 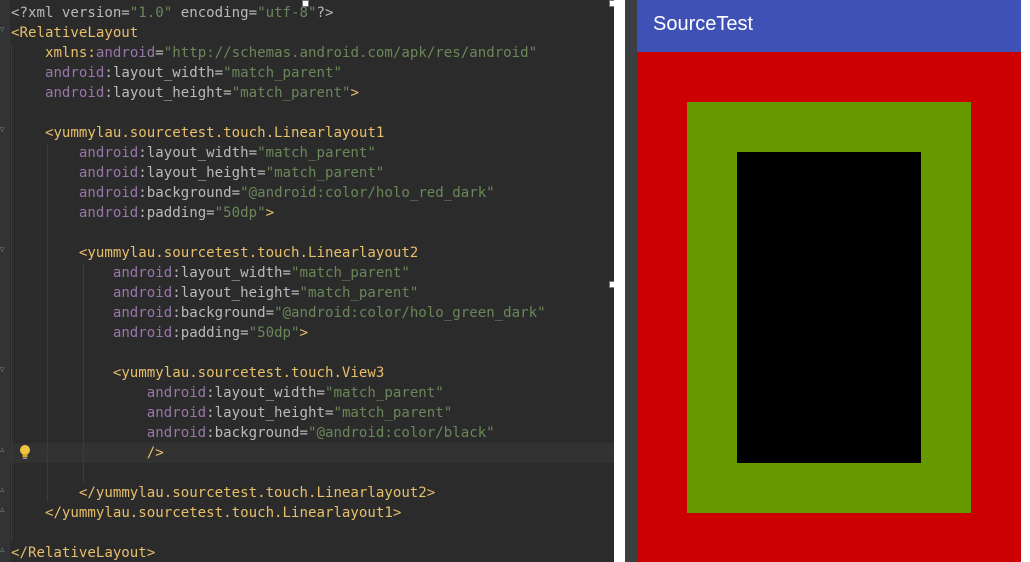 What do you see at coordinates (189, 193) in the screenshot?
I see `code-token: :background=` at bounding box center [189, 193].